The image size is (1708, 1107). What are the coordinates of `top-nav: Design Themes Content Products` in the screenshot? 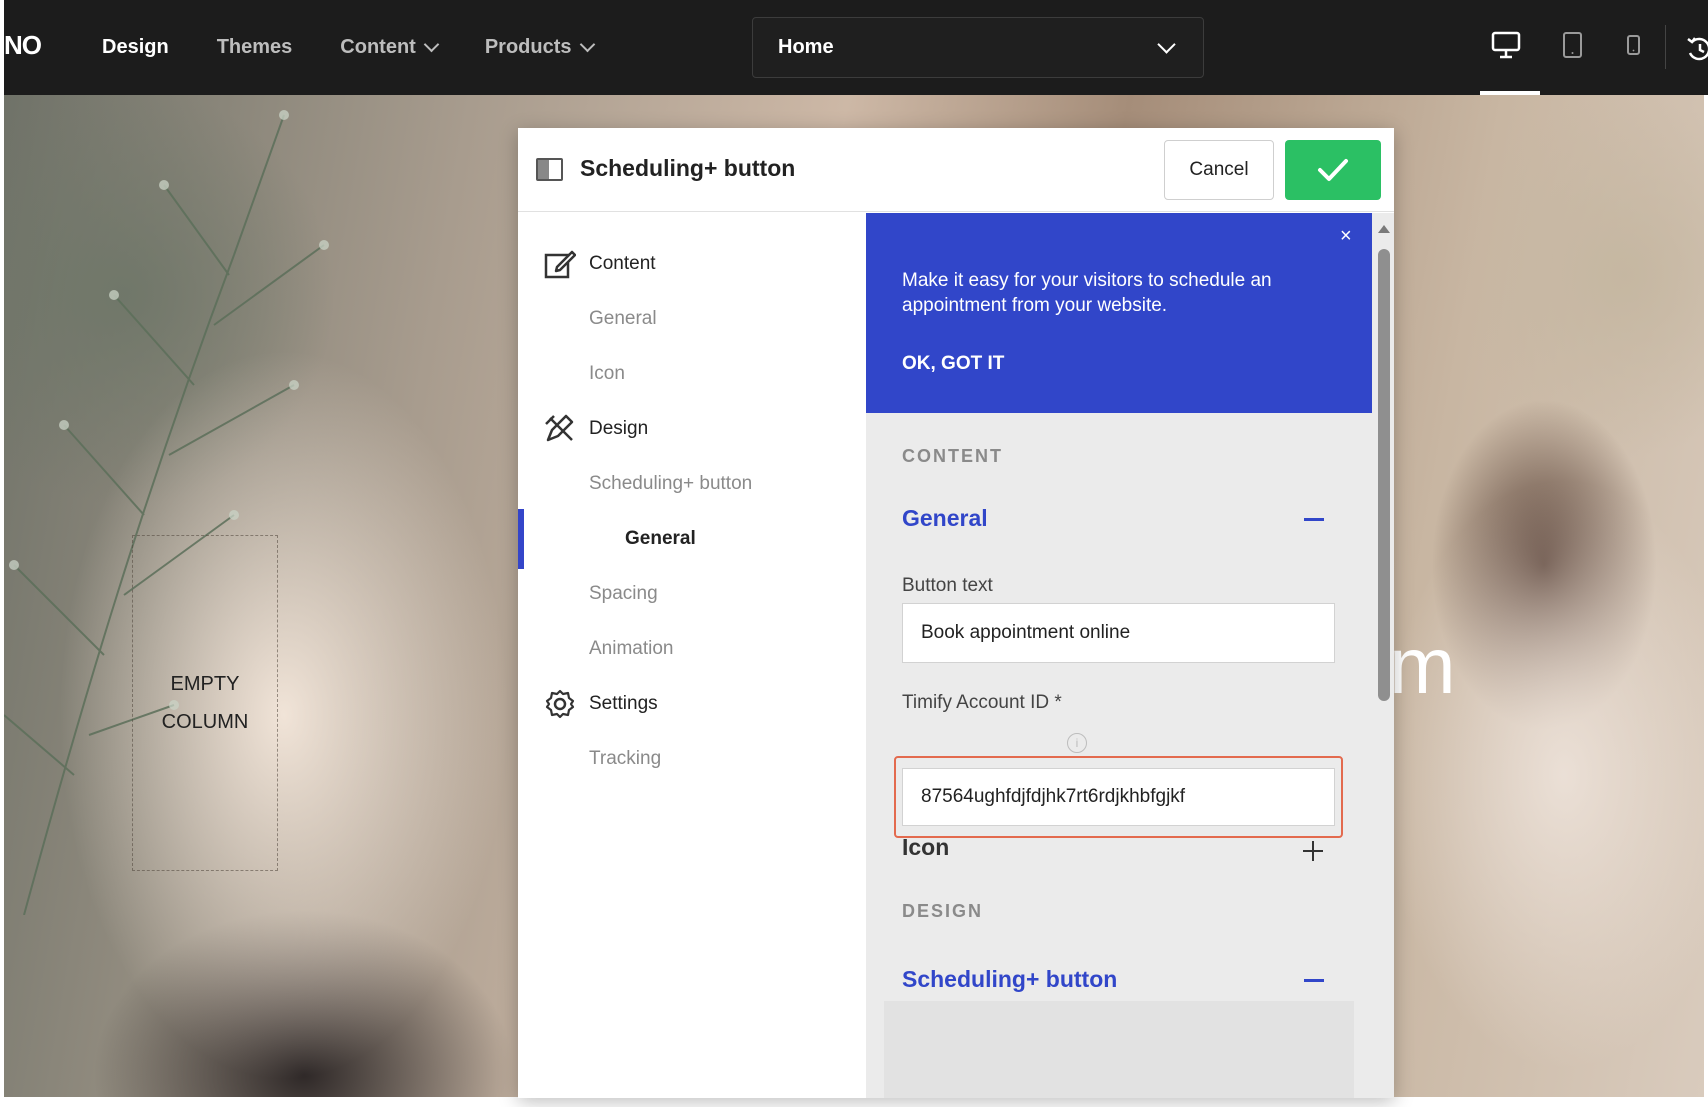 It's located at (371, 47).